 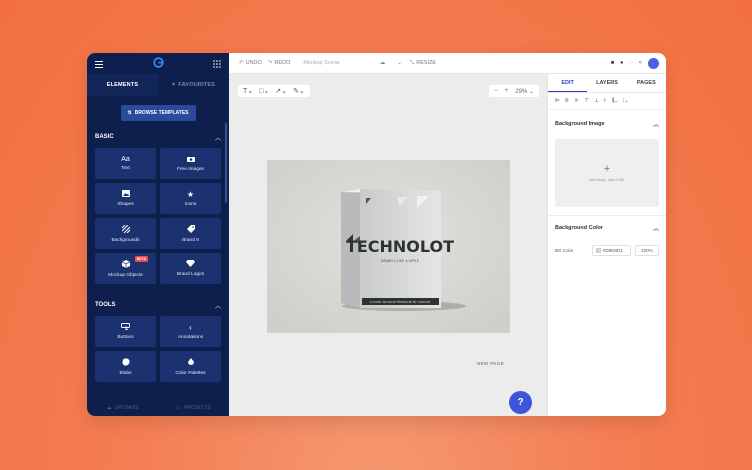 I want to click on tab-edit: EDIT, so click(x=568, y=83).